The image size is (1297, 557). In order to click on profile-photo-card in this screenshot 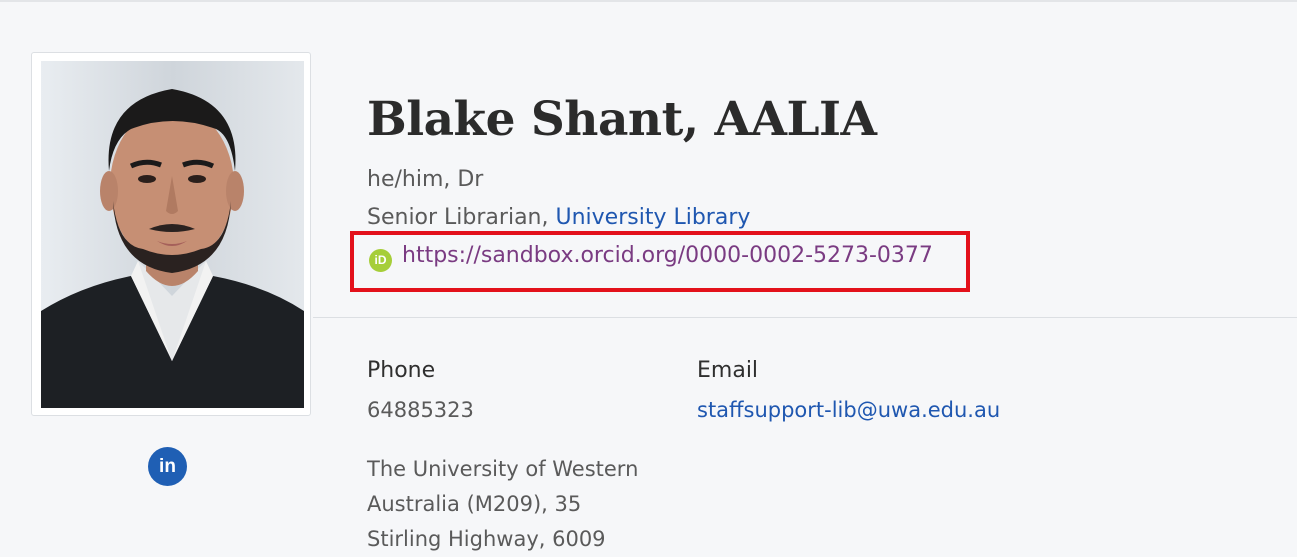, I will do `click(171, 234)`.